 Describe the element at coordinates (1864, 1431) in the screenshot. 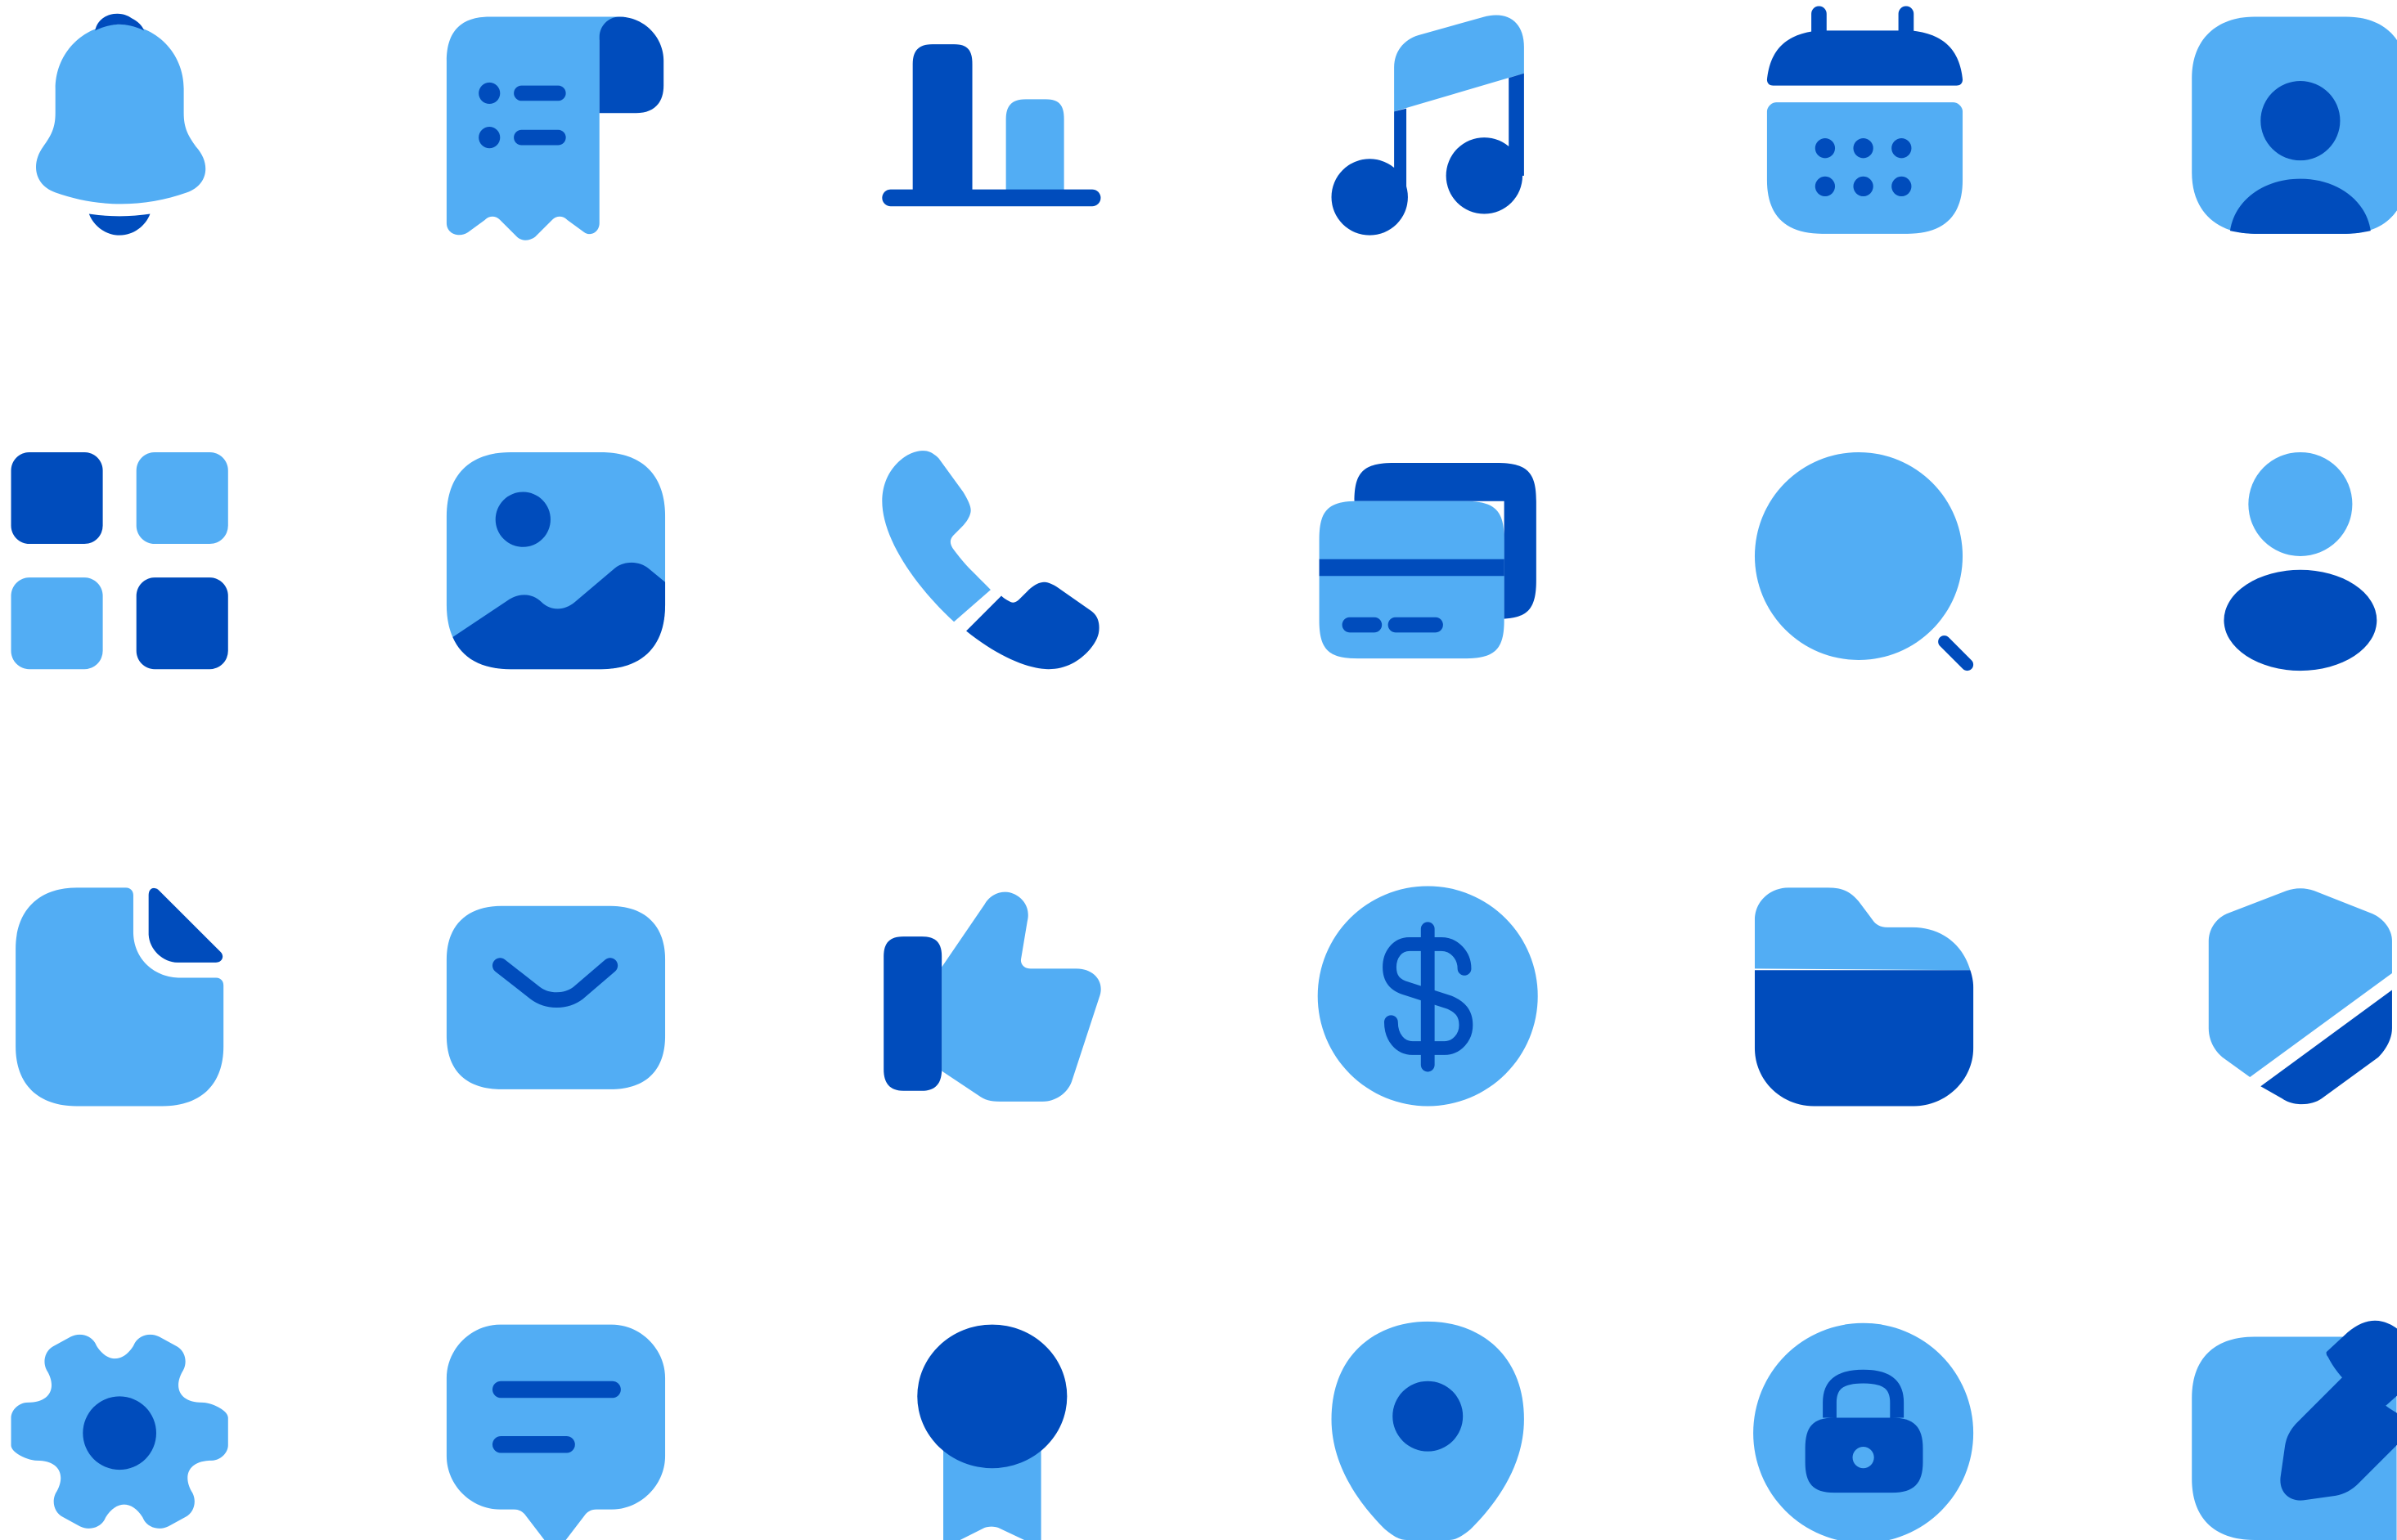

I see `lock-circle-icon` at that location.